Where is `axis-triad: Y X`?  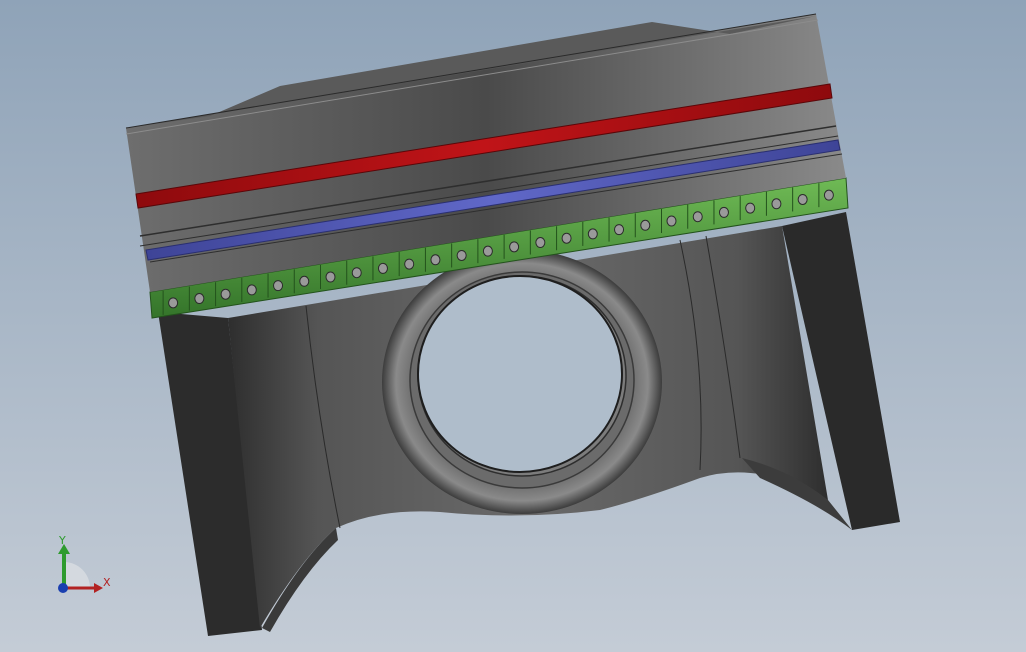 axis-triad: Y X is located at coordinates (84, 563).